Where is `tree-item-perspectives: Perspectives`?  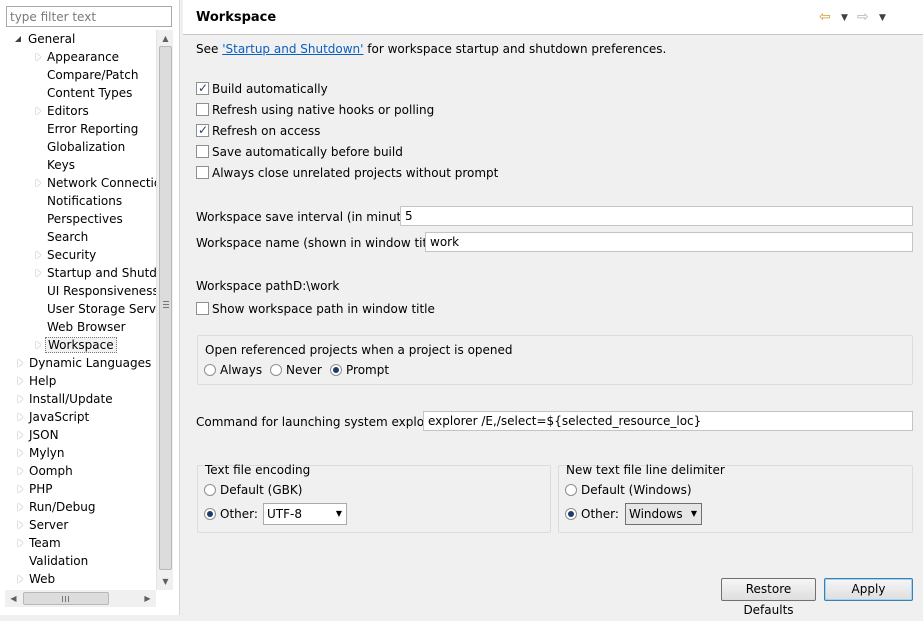 tree-item-perspectives: Perspectives is located at coordinates (85, 219).